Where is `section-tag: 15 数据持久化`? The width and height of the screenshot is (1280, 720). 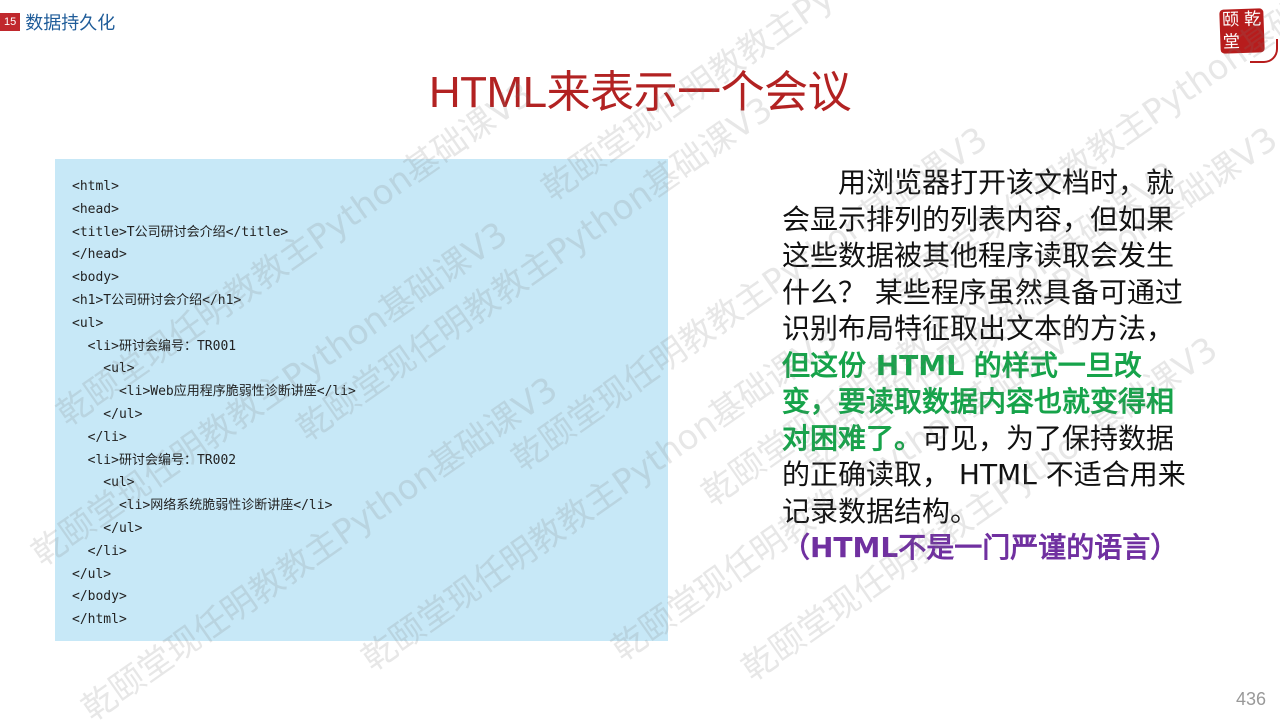 section-tag: 15 数据持久化 is located at coordinates (58, 22).